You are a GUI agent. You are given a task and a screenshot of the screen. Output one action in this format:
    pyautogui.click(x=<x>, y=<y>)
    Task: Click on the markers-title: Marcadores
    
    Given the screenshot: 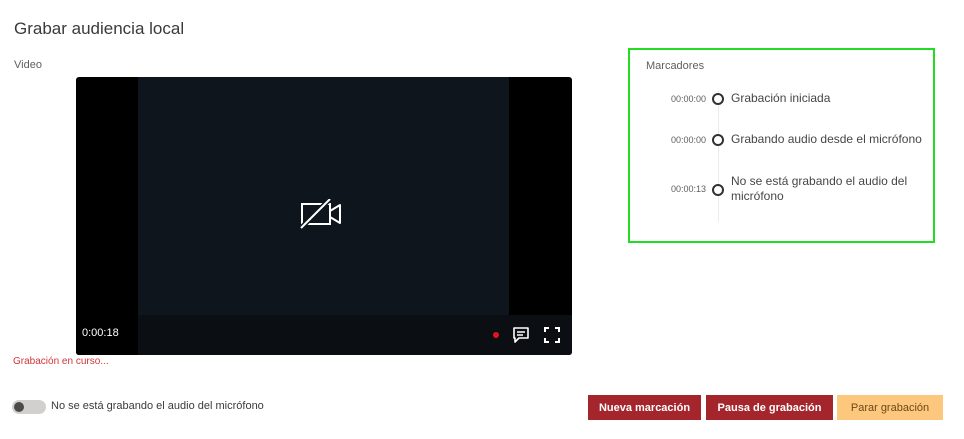 What is the action you would take?
    pyautogui.click(x=675, y=66)
    